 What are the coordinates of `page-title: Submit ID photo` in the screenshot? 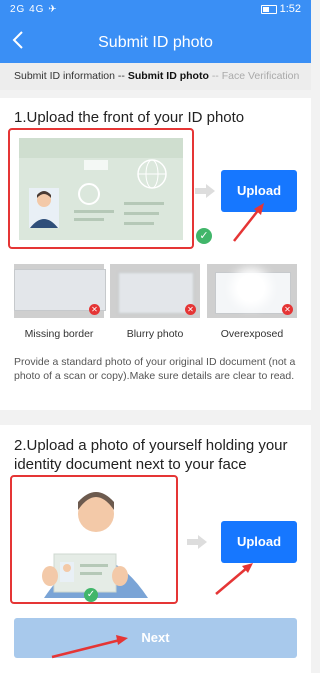 It's located at (155, 42).